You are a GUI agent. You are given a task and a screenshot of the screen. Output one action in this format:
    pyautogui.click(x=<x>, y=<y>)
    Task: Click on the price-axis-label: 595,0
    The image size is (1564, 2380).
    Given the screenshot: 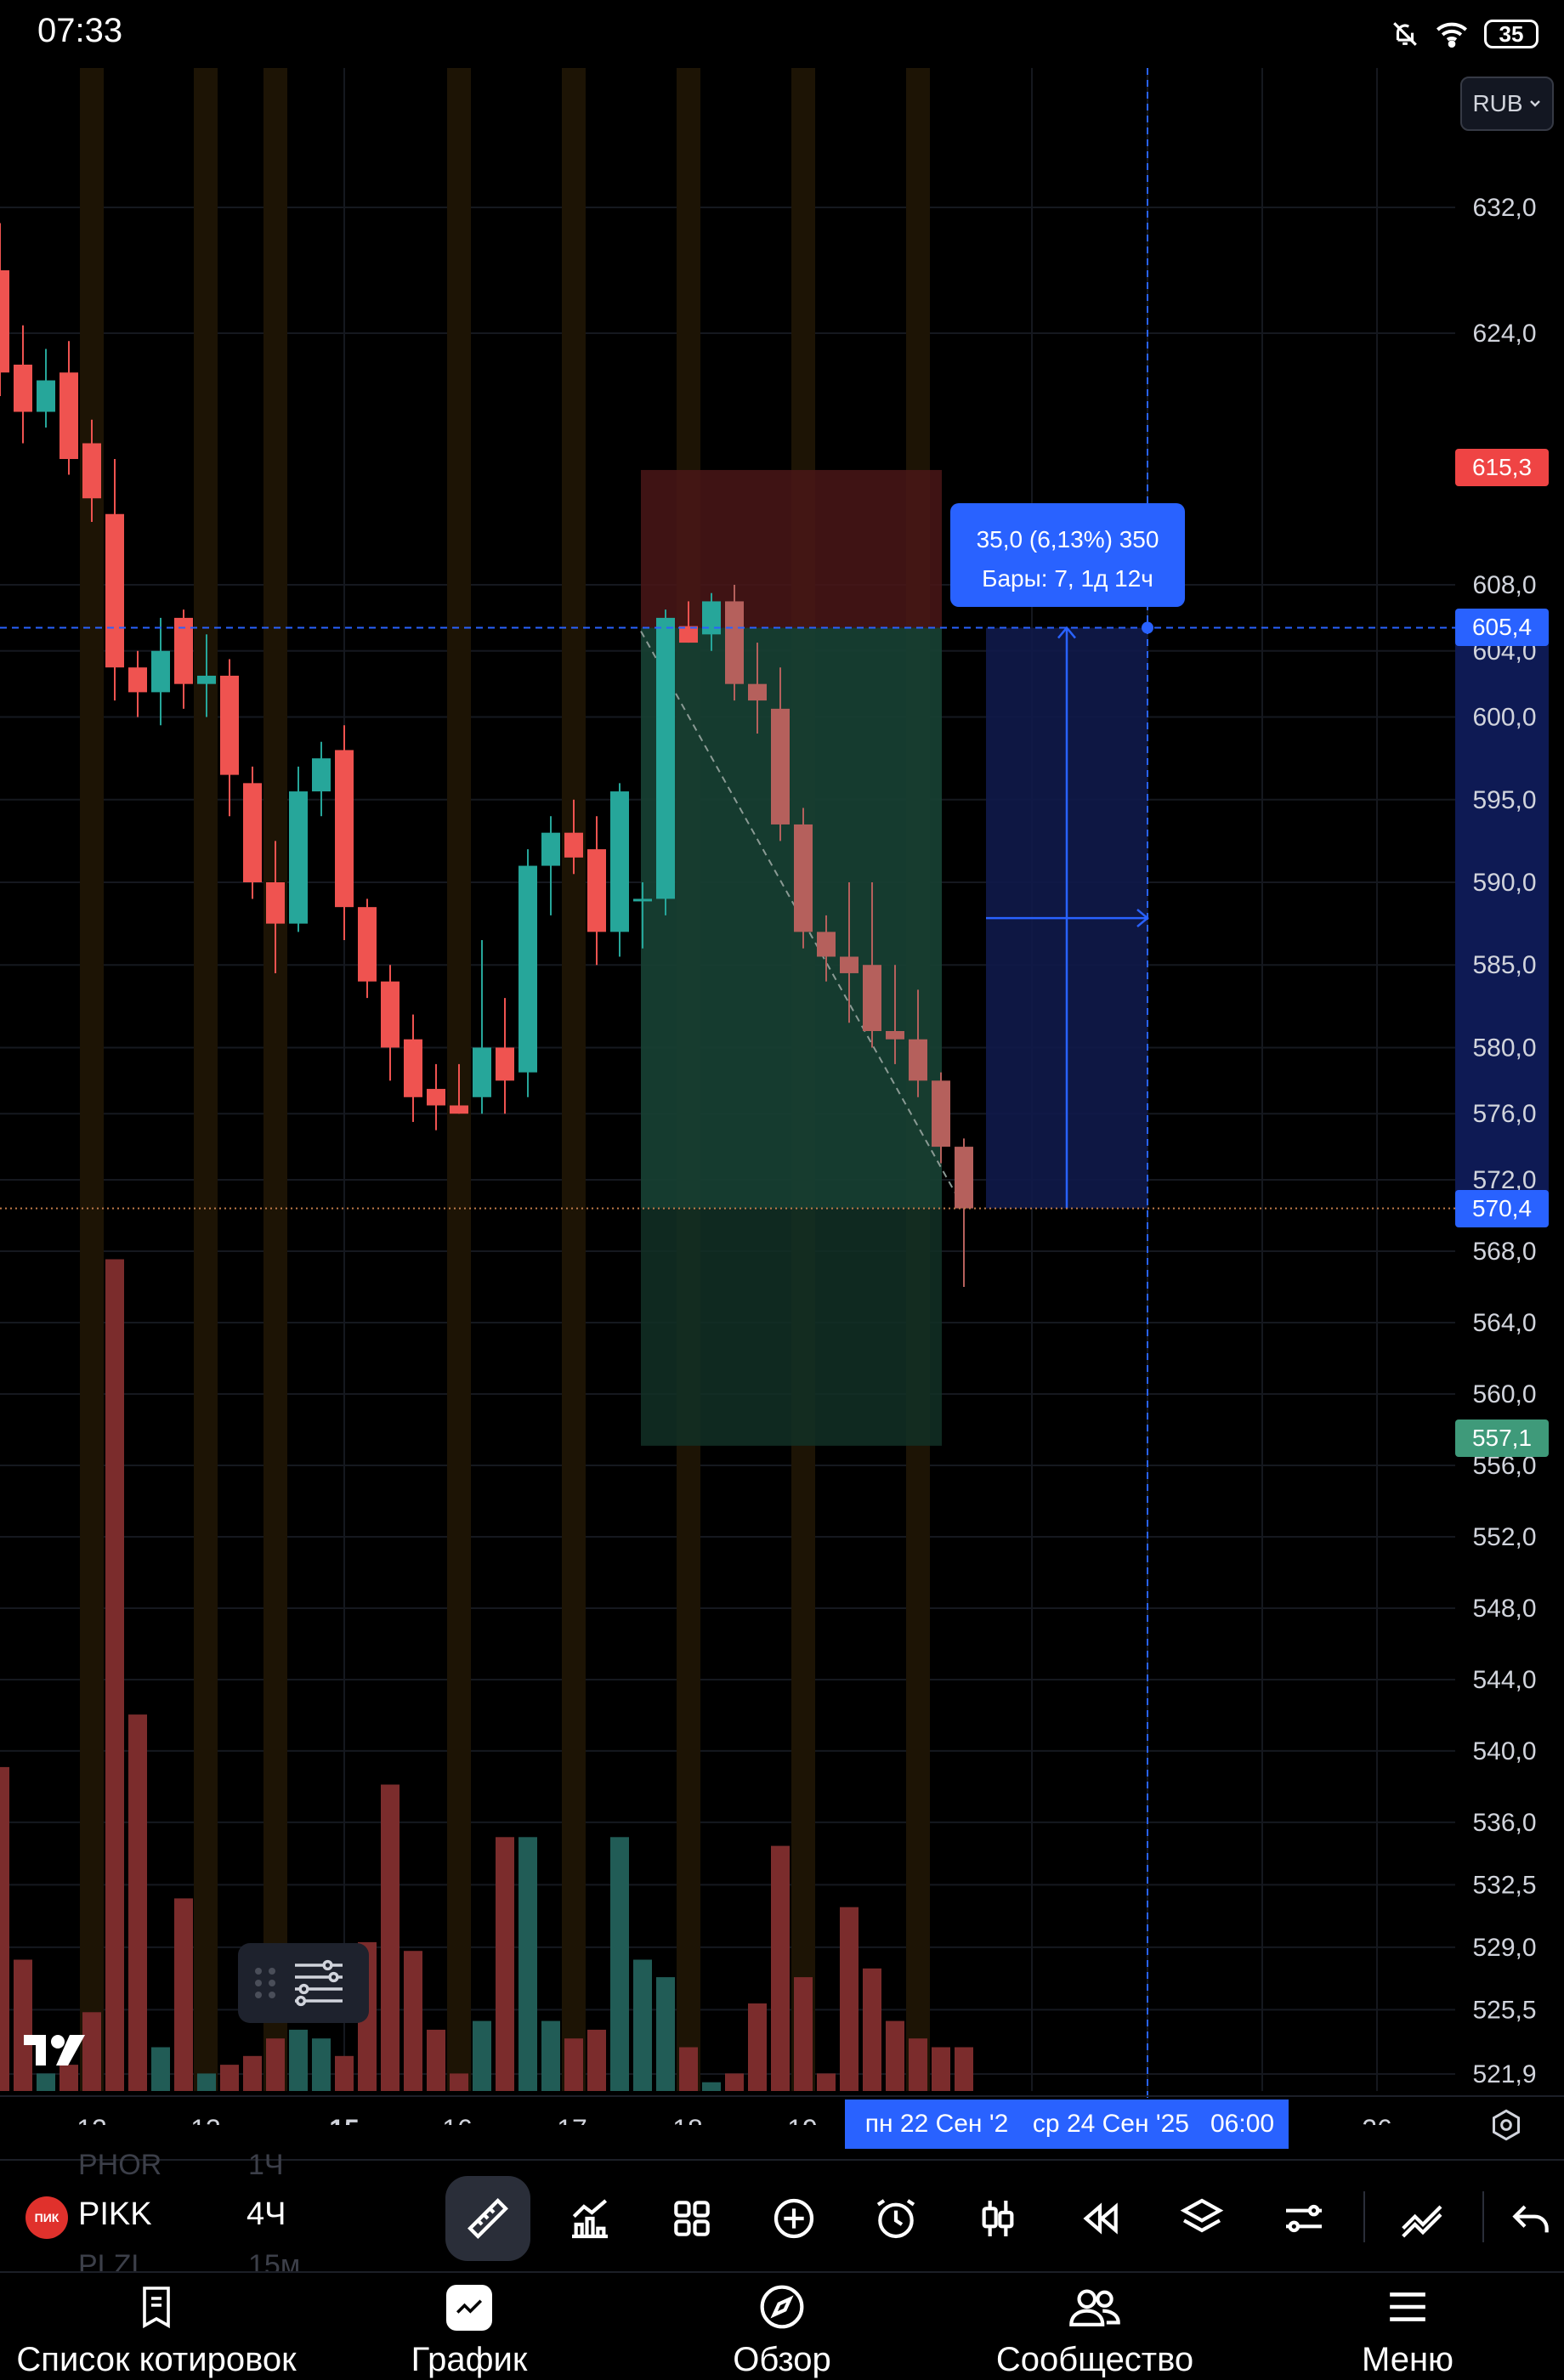 What is the action you would take?
    pyautogui.click(x=1504, y=800)
    